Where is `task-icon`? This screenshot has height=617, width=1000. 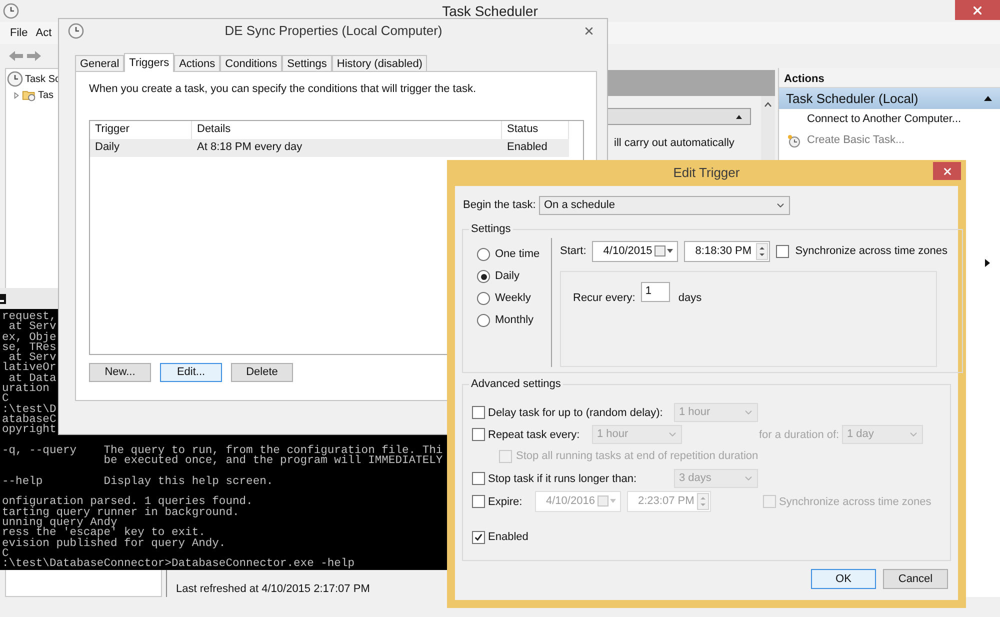
task-icon is located at coordinates (794, 141).